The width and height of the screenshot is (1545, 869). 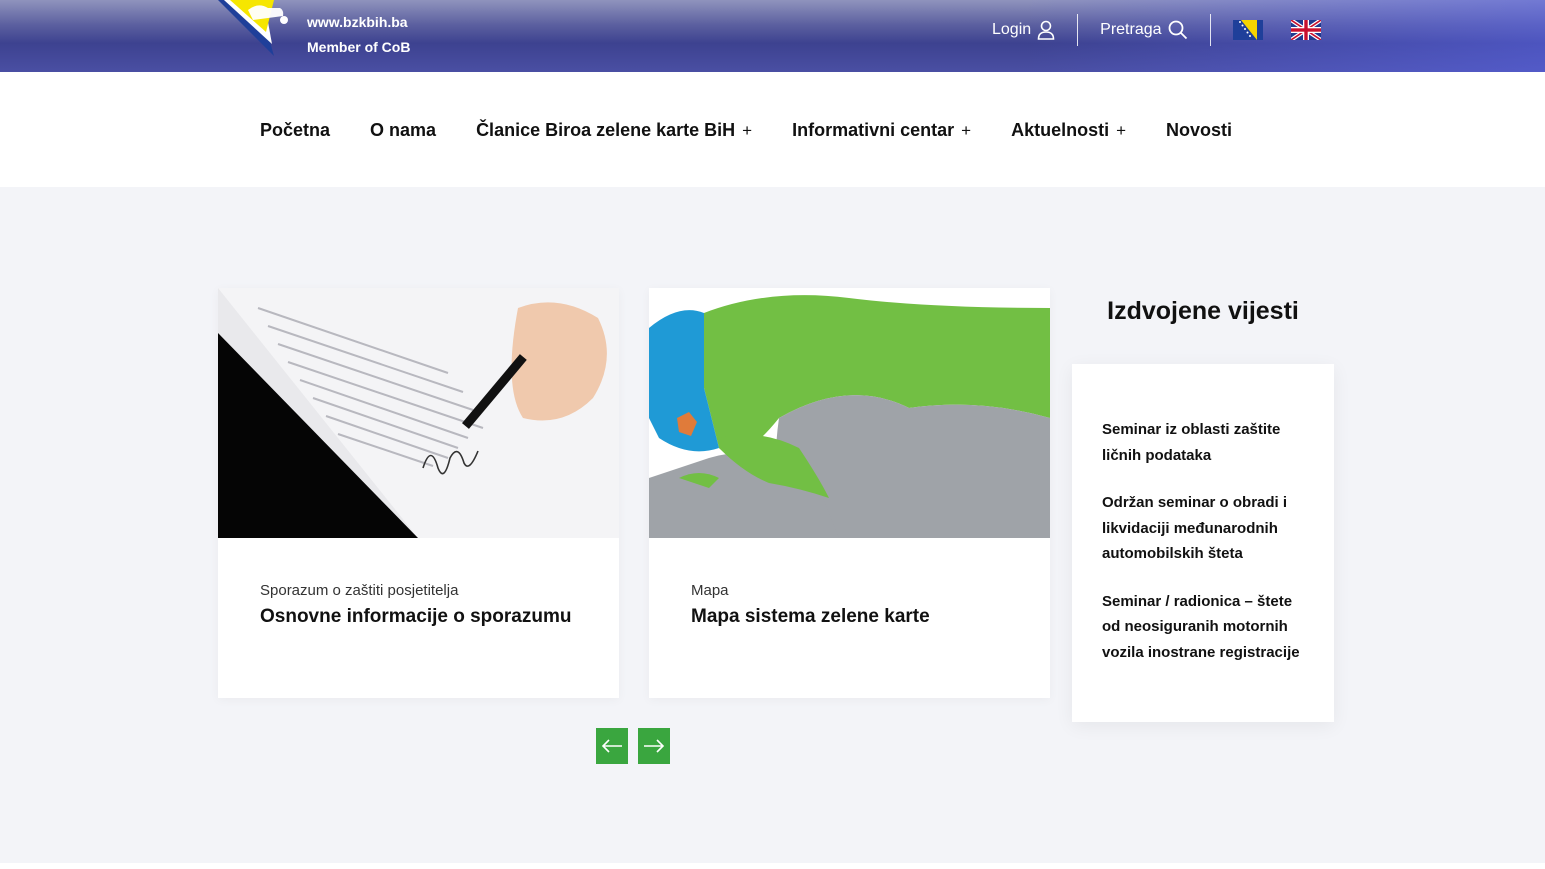 I want to click on card-title: Osnovne informacije o sporazumu, so click(x=415, y=617).